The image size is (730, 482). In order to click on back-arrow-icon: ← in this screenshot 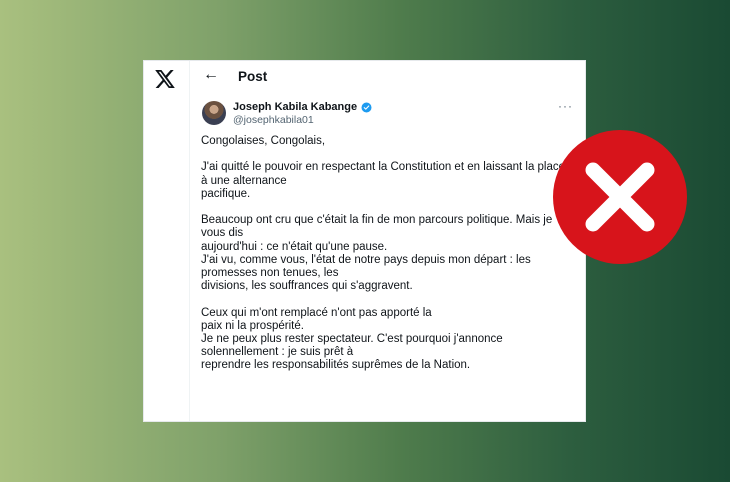, I will do `click(211, 75)`.